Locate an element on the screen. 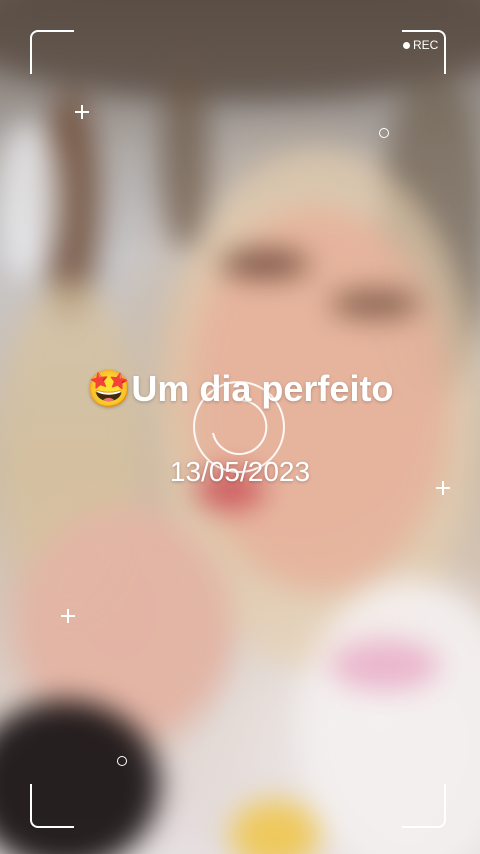 The width and height of the screenshot is (480, 854). frame-corner-top-right is located at coordinates (424, 52).